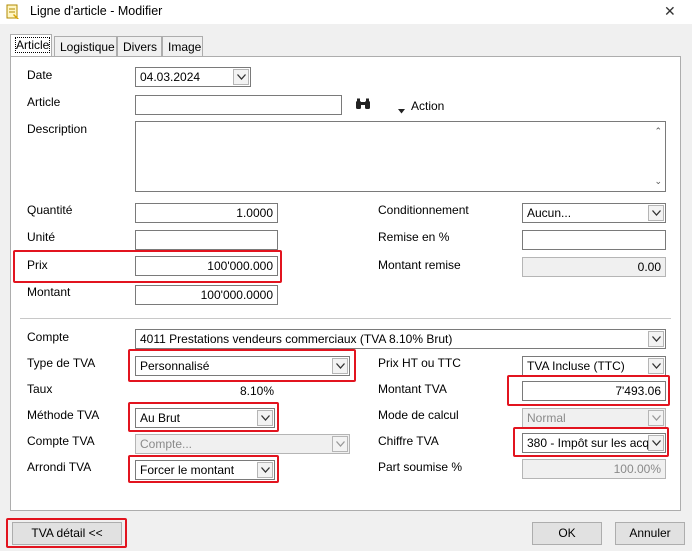 The width and height of the screenshot is (692, 551). Describe the element at coordinates (49, 292) in the screenshot. I see `montant-label: Montant` at that location.